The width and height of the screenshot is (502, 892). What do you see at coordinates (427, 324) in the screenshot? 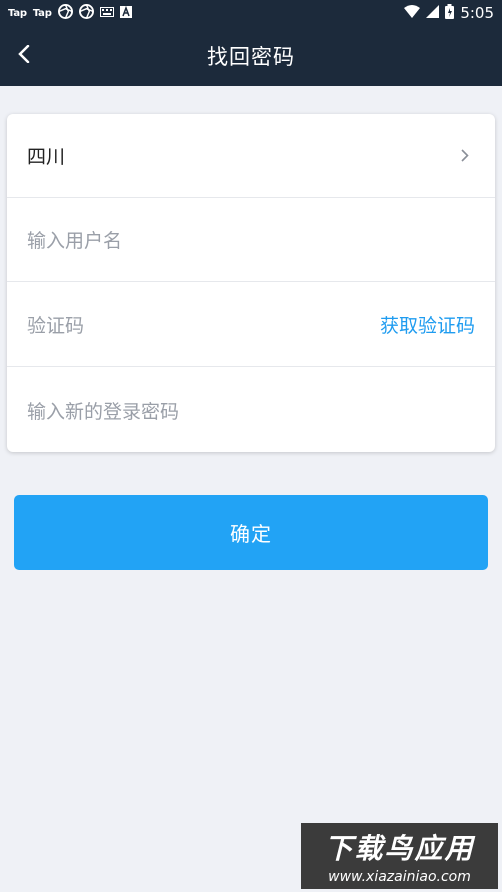
I see `get-code-button: 获取验证码` at bounding box center [427, 324].